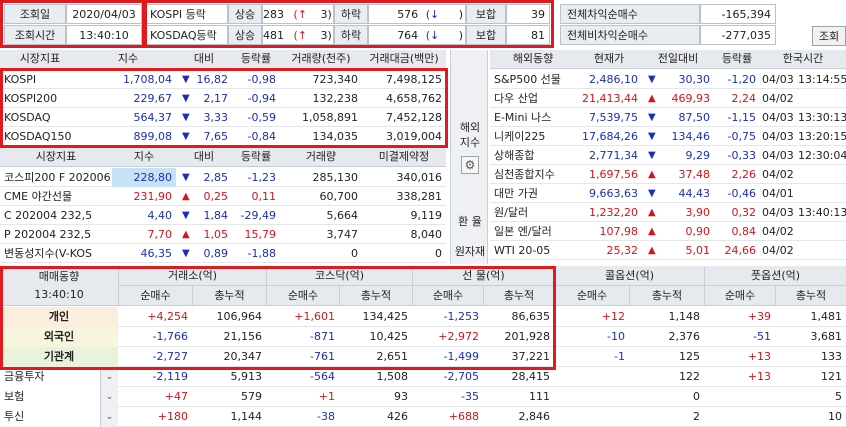 The width and height of the screenshot is (846, 427). What do you see at coordinates (392, 356) in the screenshot?
I see `trading-cell: 2,651` at bounding box center [392, 356].